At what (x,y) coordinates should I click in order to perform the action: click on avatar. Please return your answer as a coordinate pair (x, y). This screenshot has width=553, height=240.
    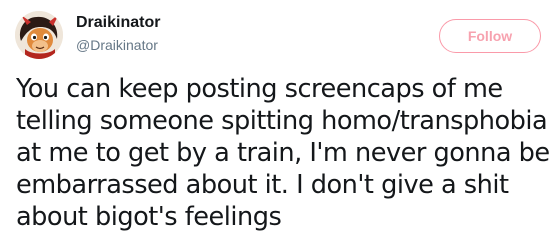
    Looking at the image, I should click on (39, 35).